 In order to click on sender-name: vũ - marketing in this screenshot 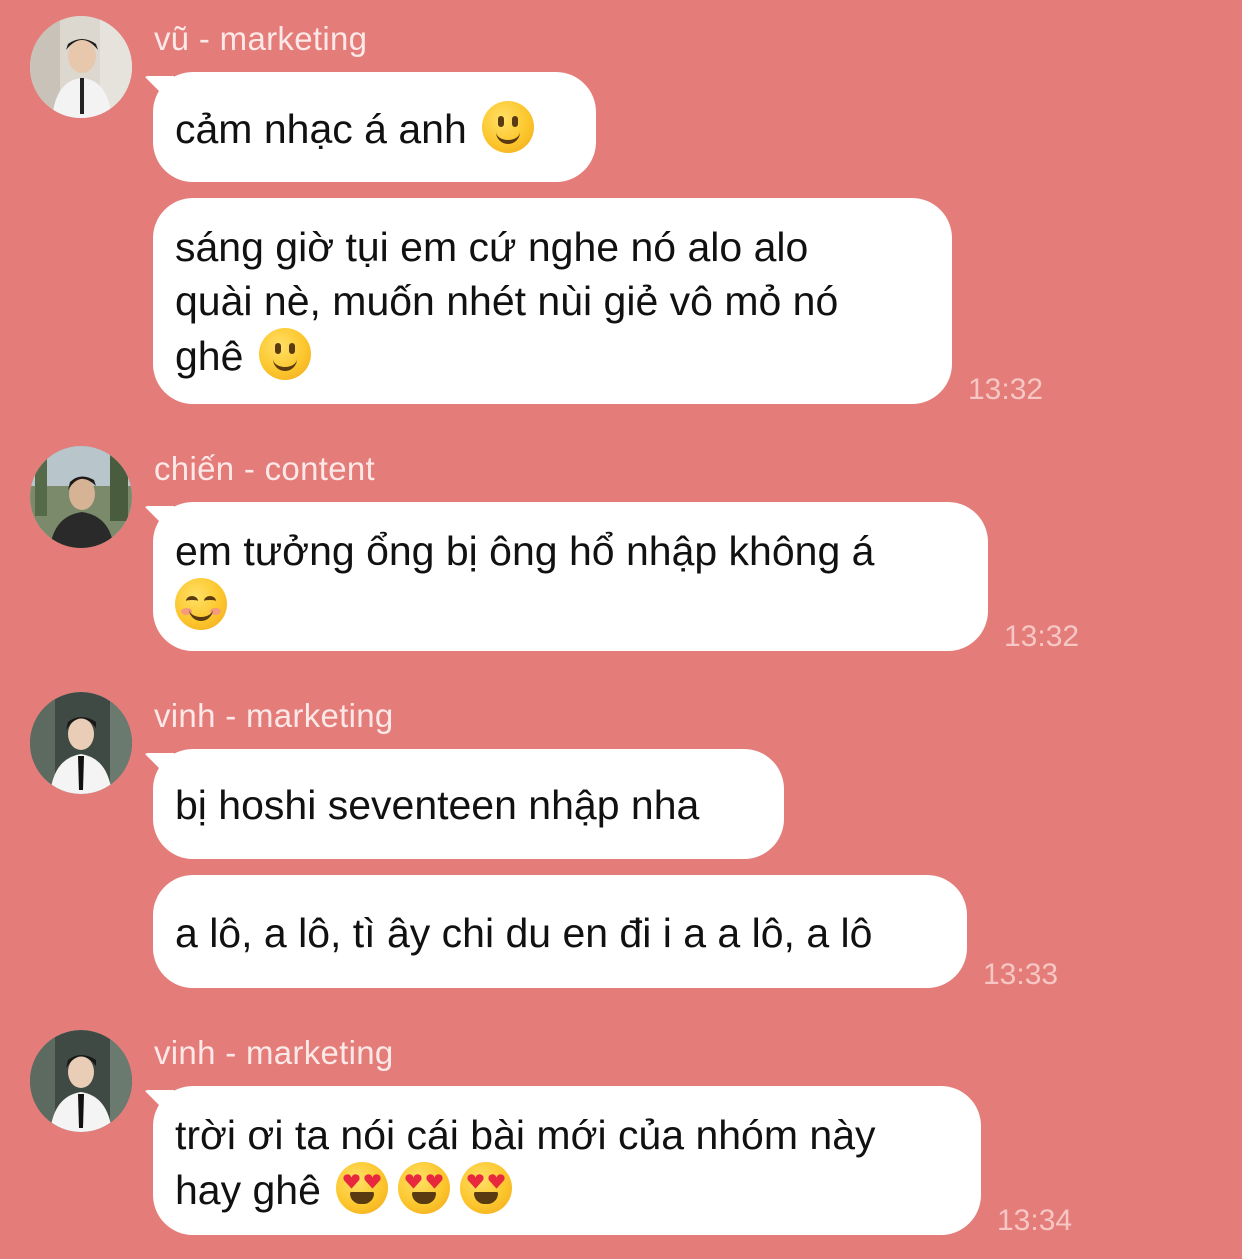, I will do `click(261, 38)`.